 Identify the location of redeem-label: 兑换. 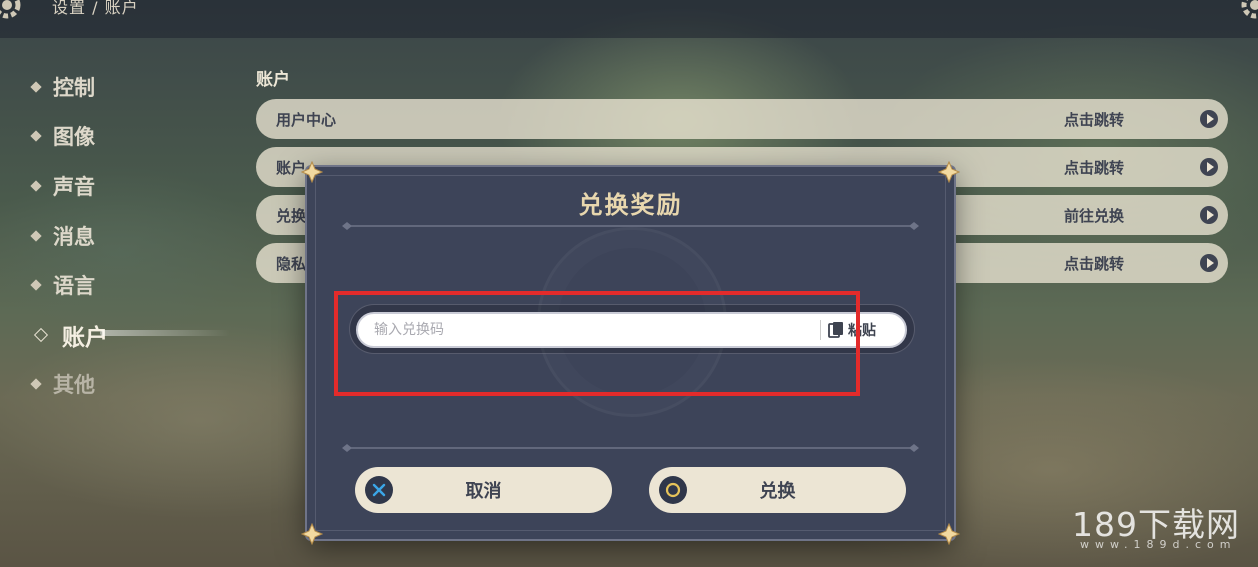
(777, 491).